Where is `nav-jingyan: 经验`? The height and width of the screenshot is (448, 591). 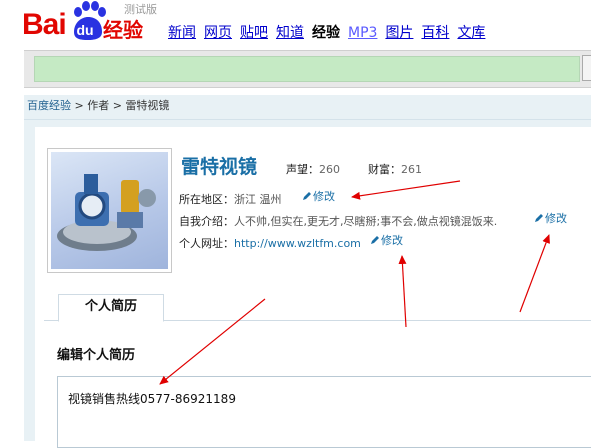
nav-jingyan: 经验 is located at coordinates (326, 33).